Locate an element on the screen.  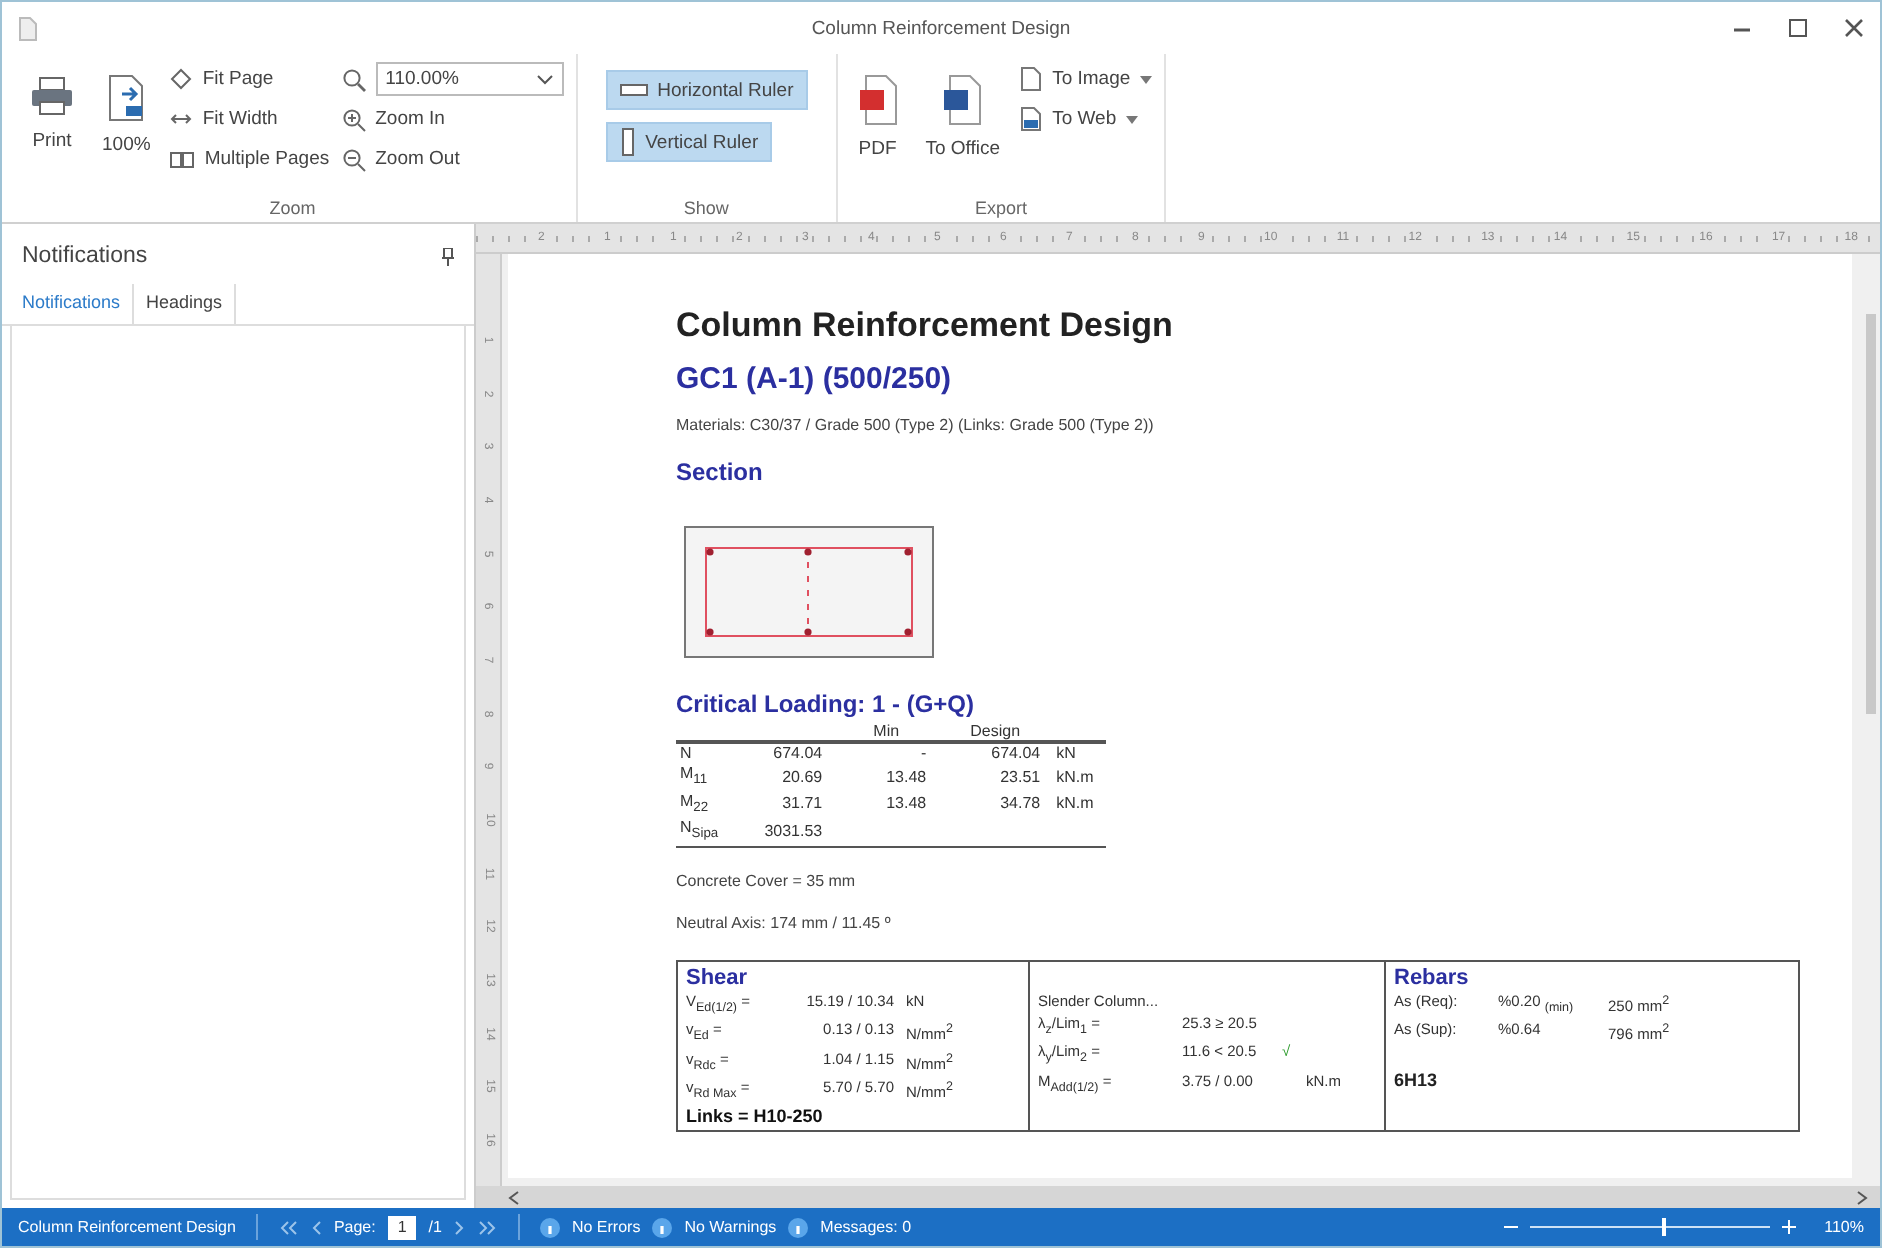
materials-text: Materials: C30/37 / Grade 500 (Type 2) (Links: Grade 500 (Type 2)) is located at coordinates (916, 425).